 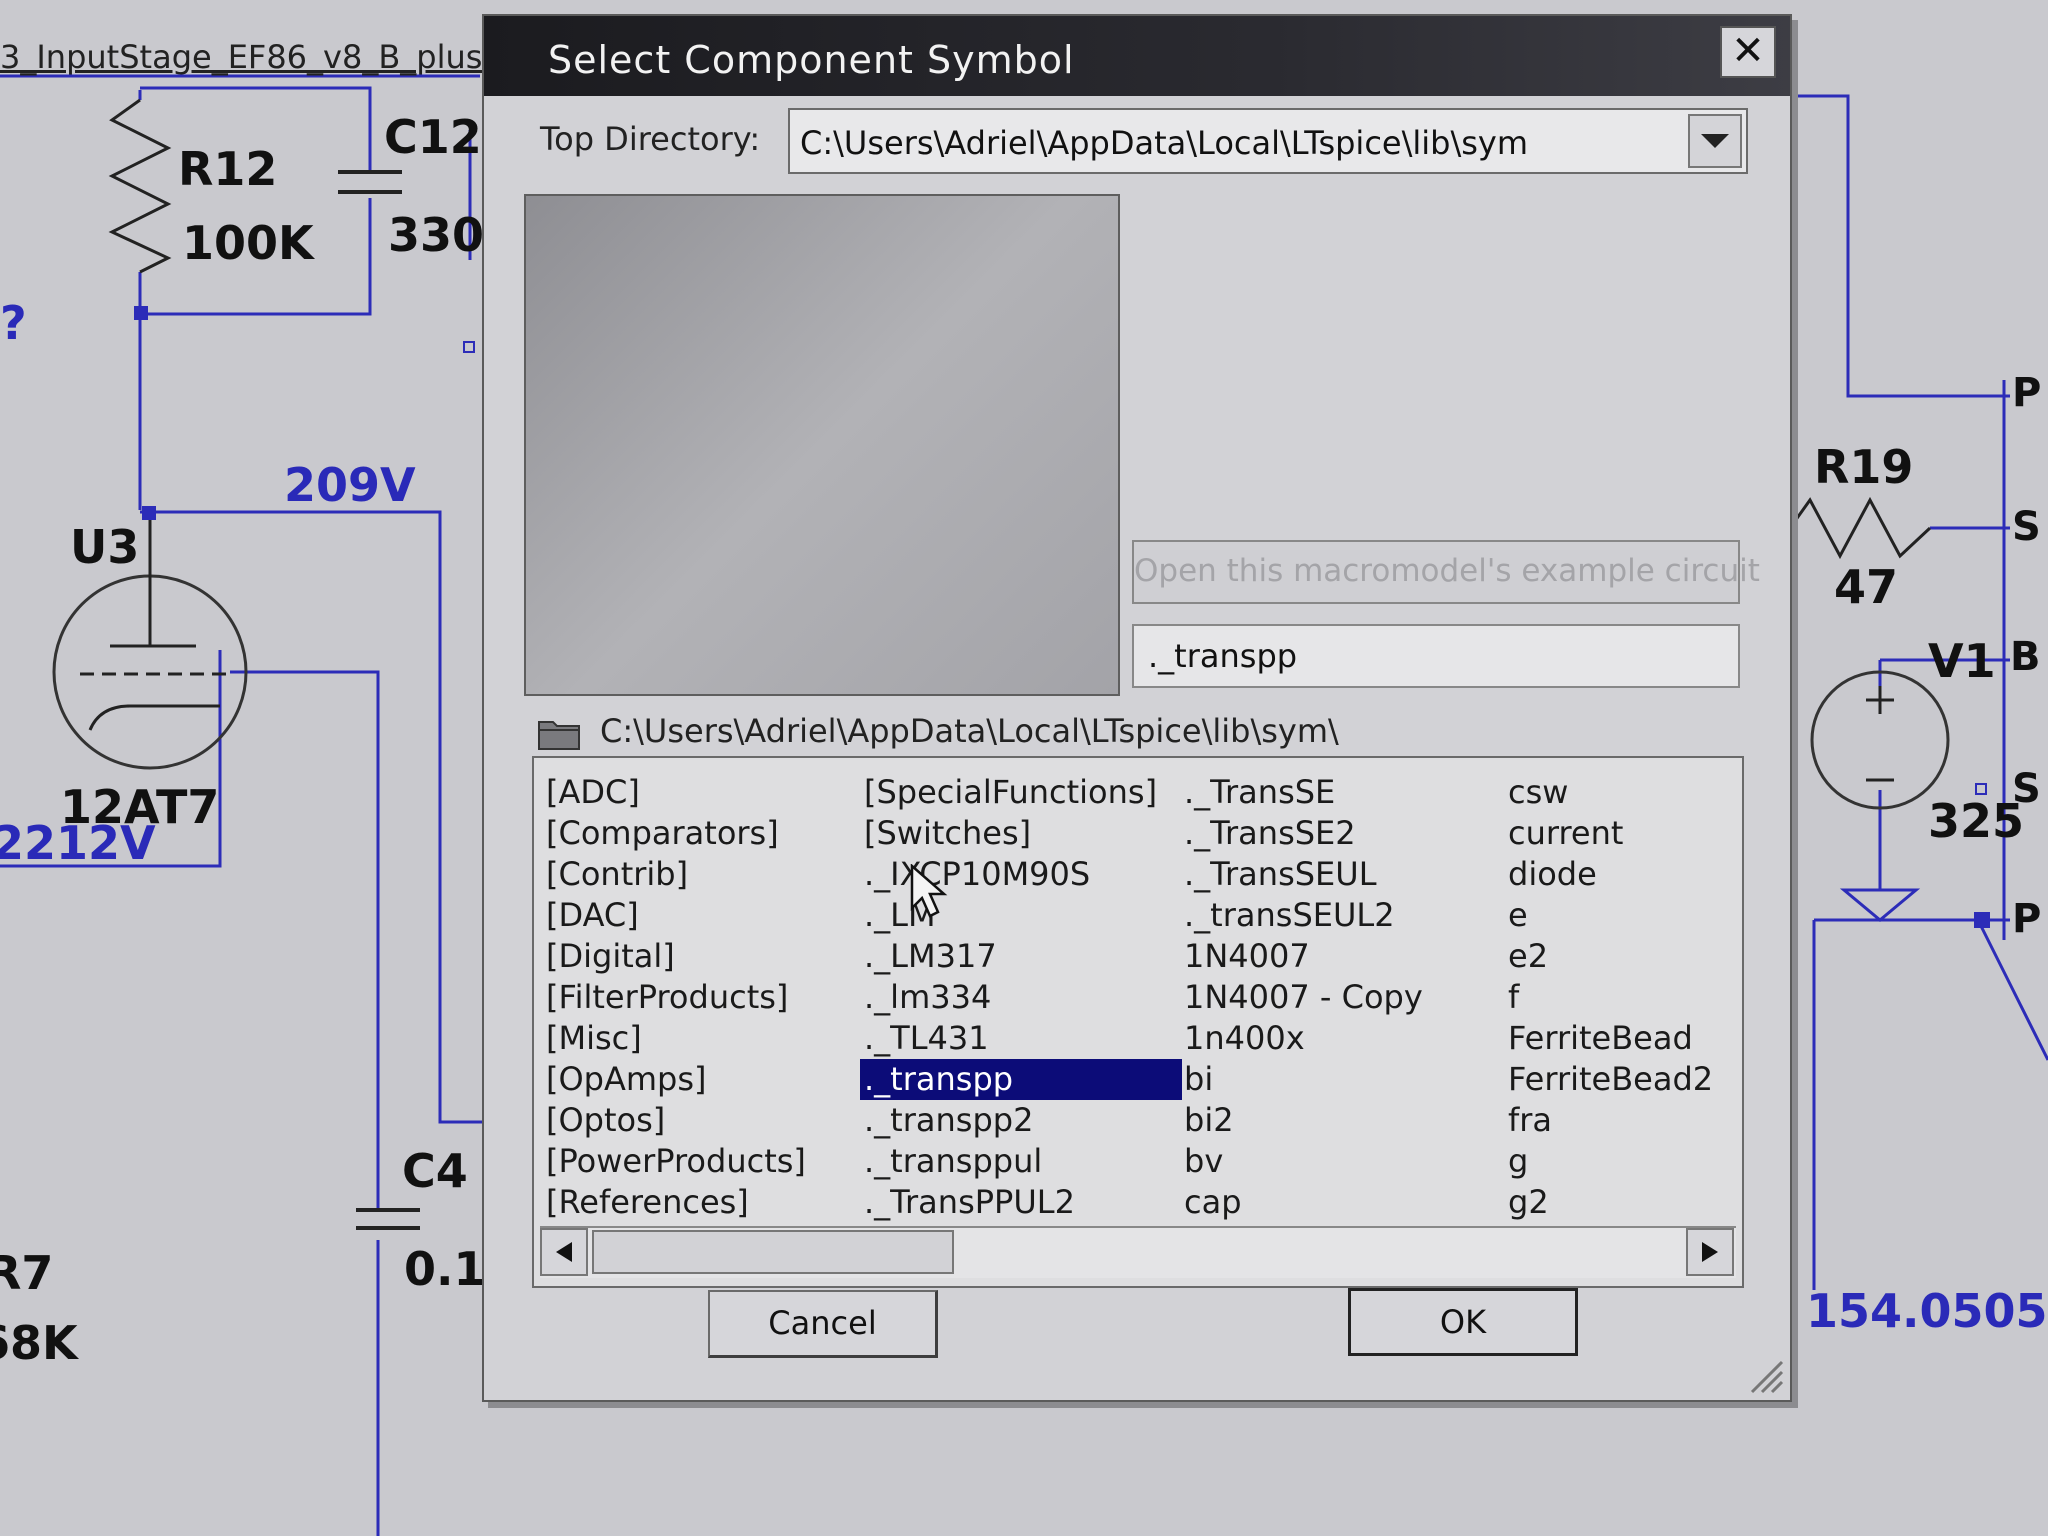 I want to click on list-item: [DAC], so click(x=674, y=915).